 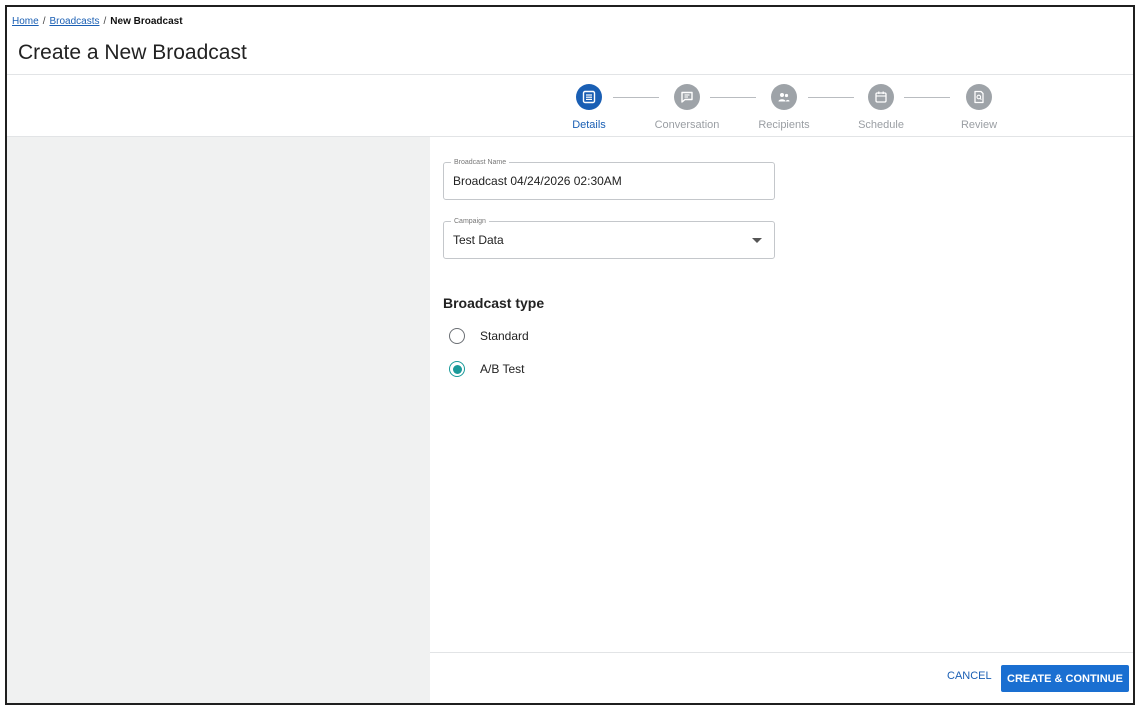 I want to click on page-title: Create a New Broadcast, so click(x=132, y=52).